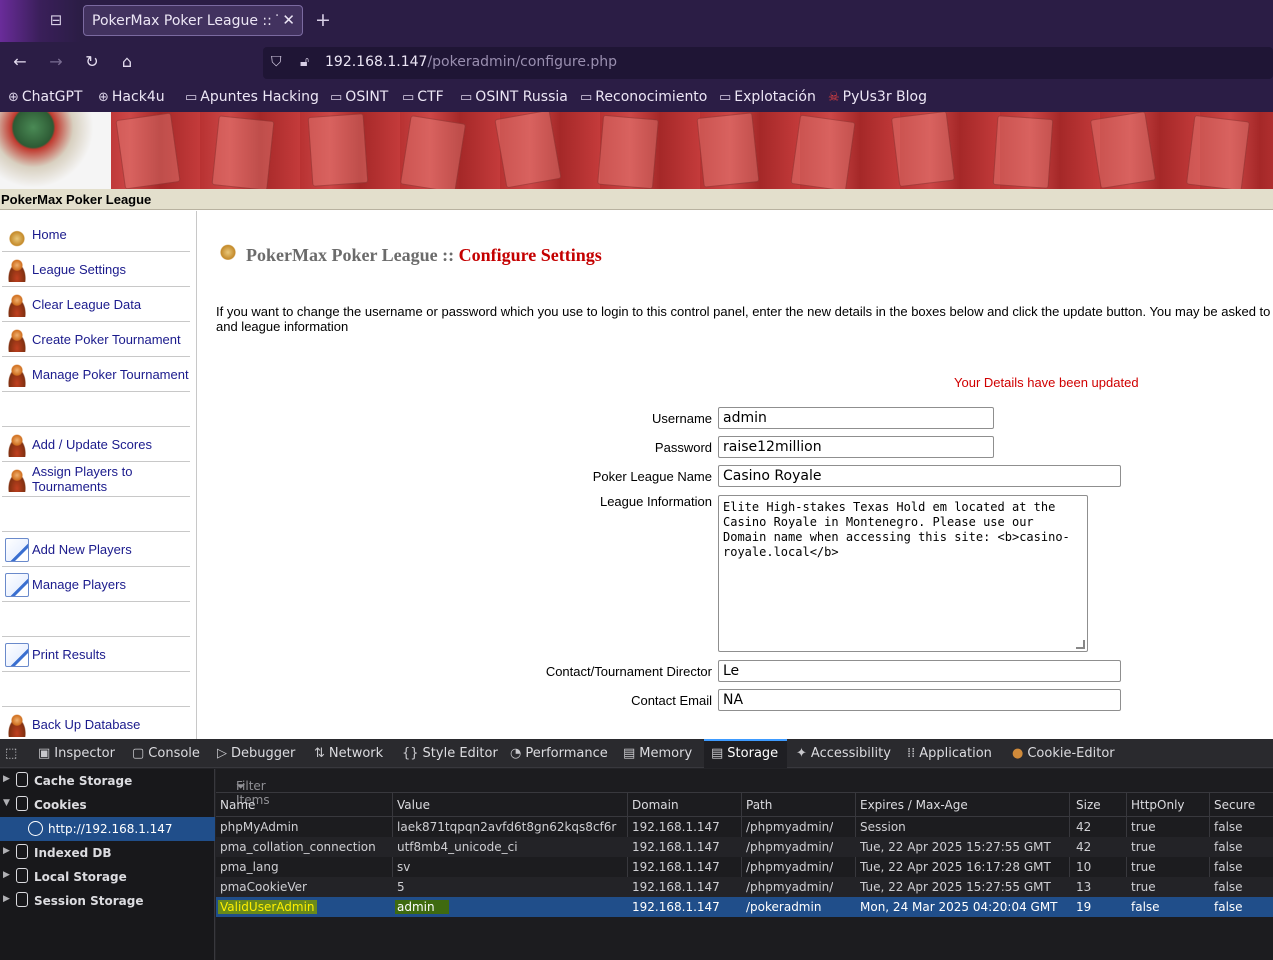 This screenshot has height=960, width=1273. What do you see at coordinates (56, 20) in the screenshot?
I see `tab-list-icon: ⊟` at bounding box center [56, 20].